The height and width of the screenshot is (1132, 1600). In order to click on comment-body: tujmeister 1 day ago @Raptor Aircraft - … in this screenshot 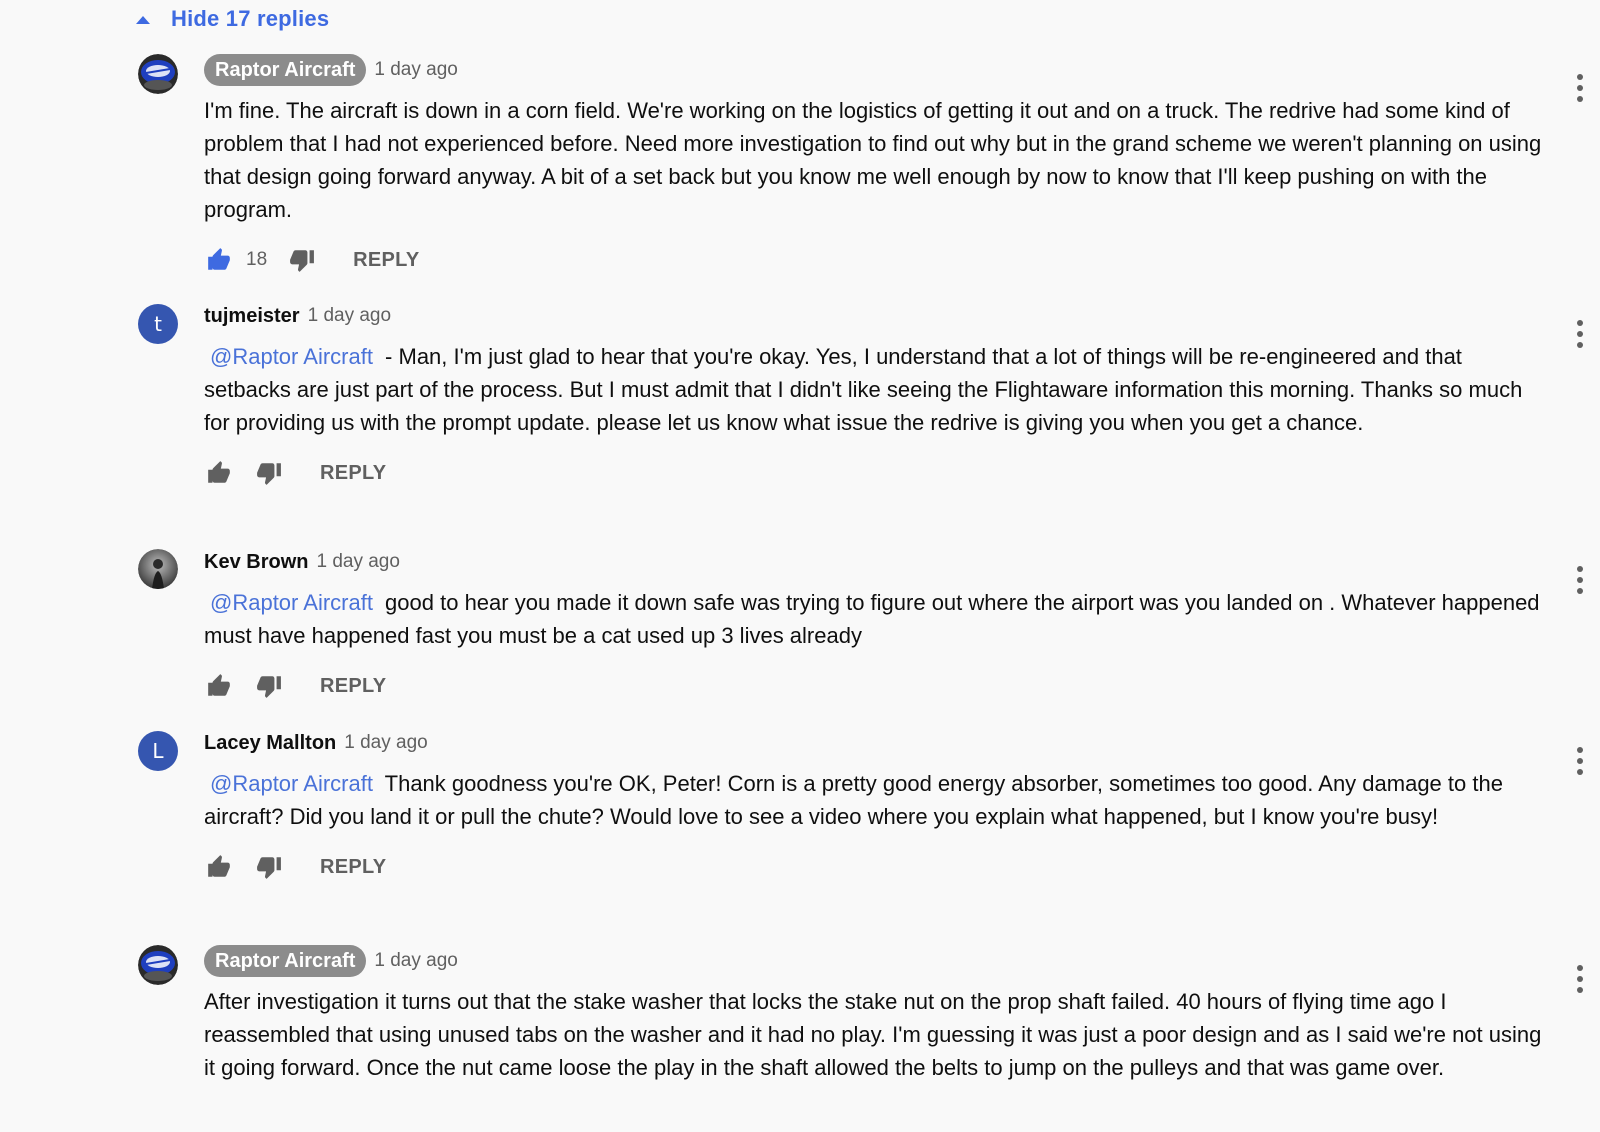, I will do `click(876, 395)`.